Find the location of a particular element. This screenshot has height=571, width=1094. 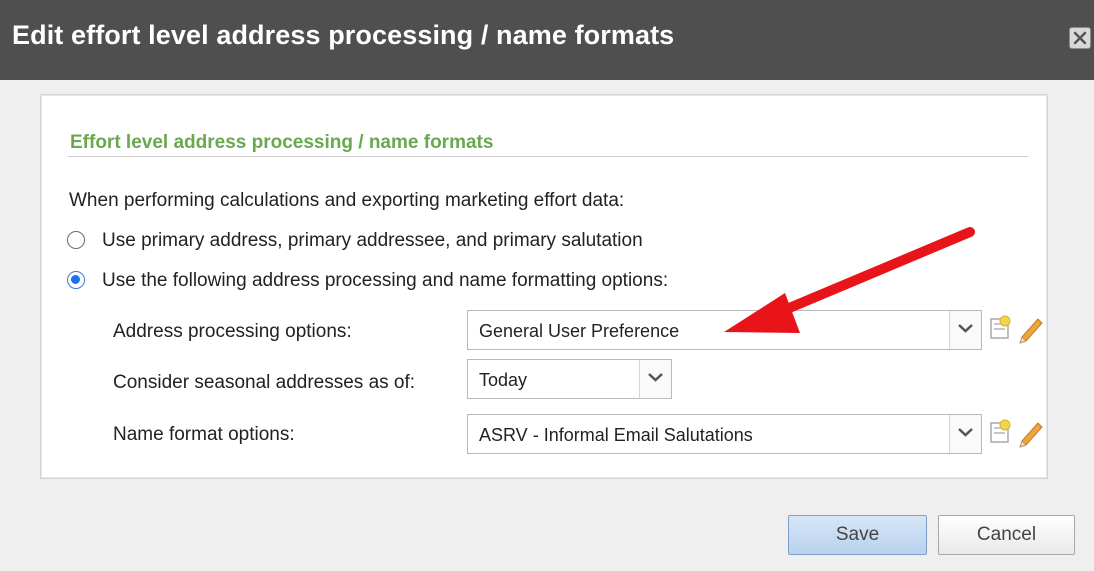

seasonal-label: Consider seasonal addresses as of: is located at coordinates (264, 382).